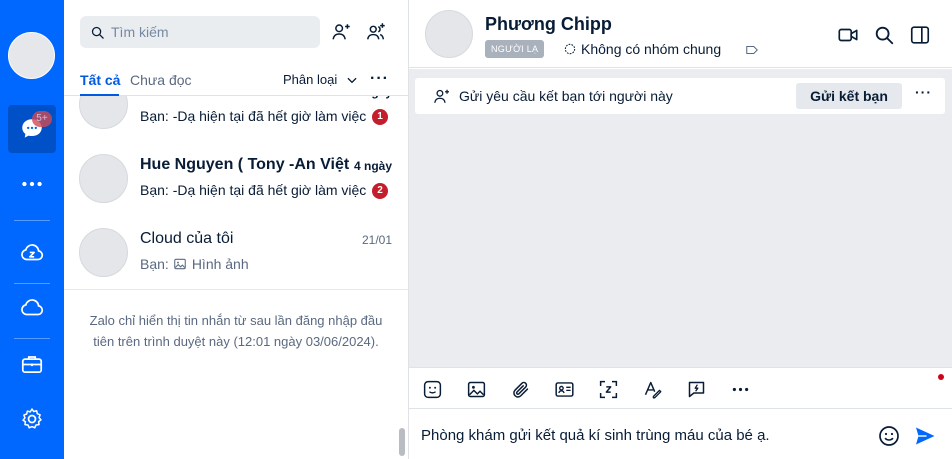 The image size is (952, 459). Describe the element at coordinates (752, 50) in the screenshot. I see `tag-icon` at that location.